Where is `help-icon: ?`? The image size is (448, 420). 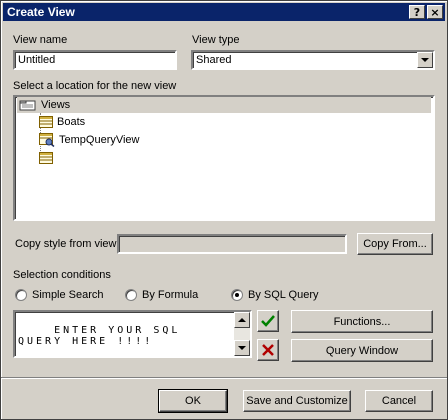
help-icon: ? is located at coordinates (417, 12).